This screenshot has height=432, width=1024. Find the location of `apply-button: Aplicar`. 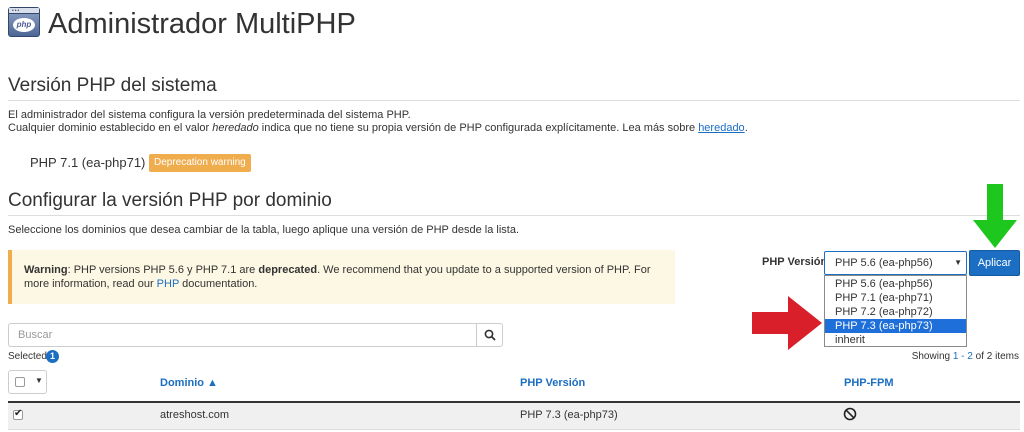

apply-button: Aplicar is located at coordinates (994, 263).